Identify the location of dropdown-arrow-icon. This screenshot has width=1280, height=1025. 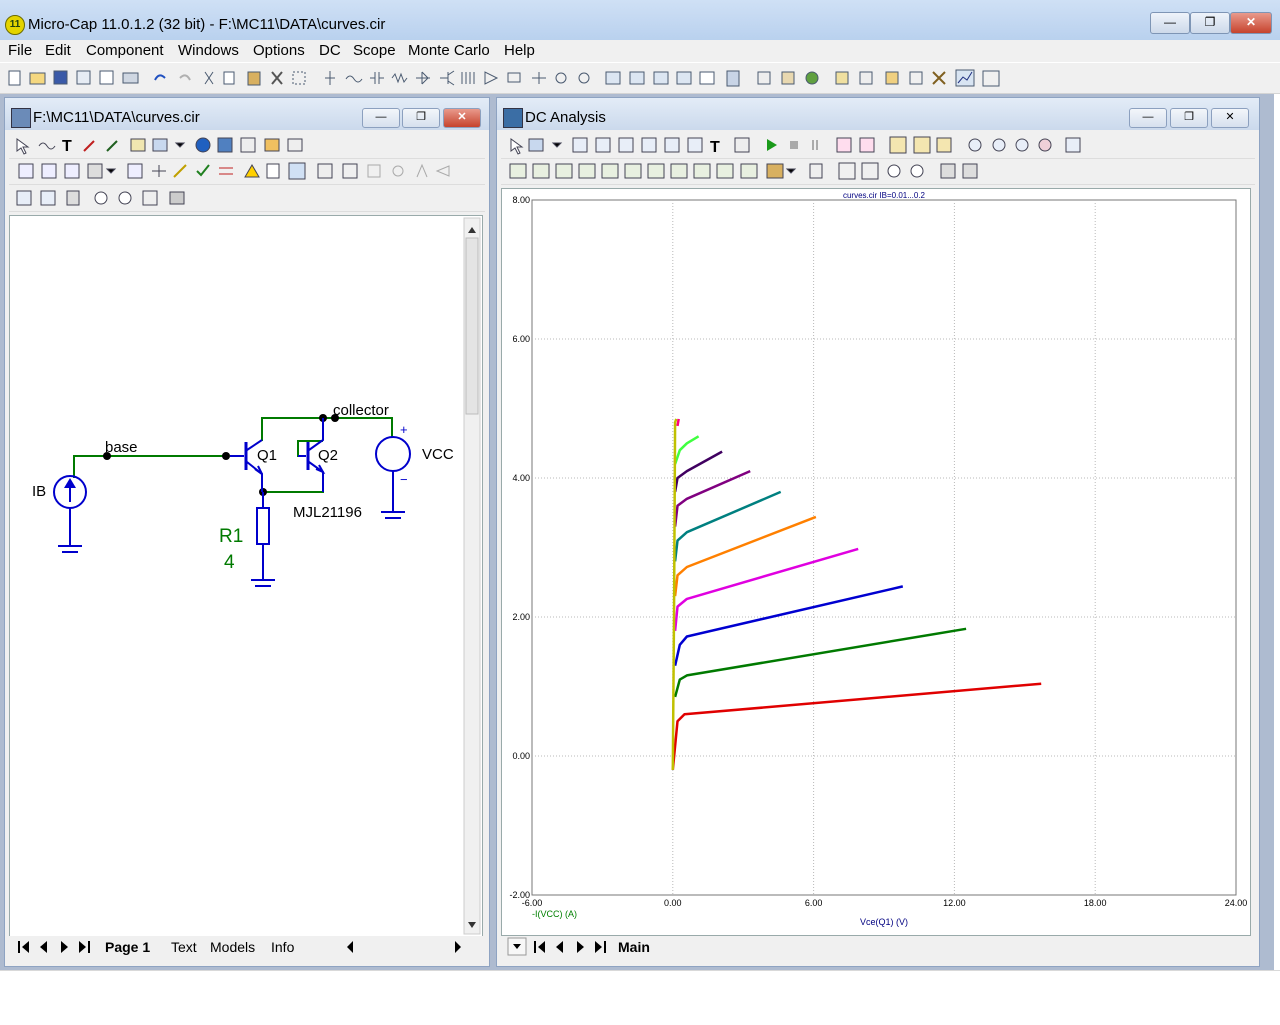
(111, 171).